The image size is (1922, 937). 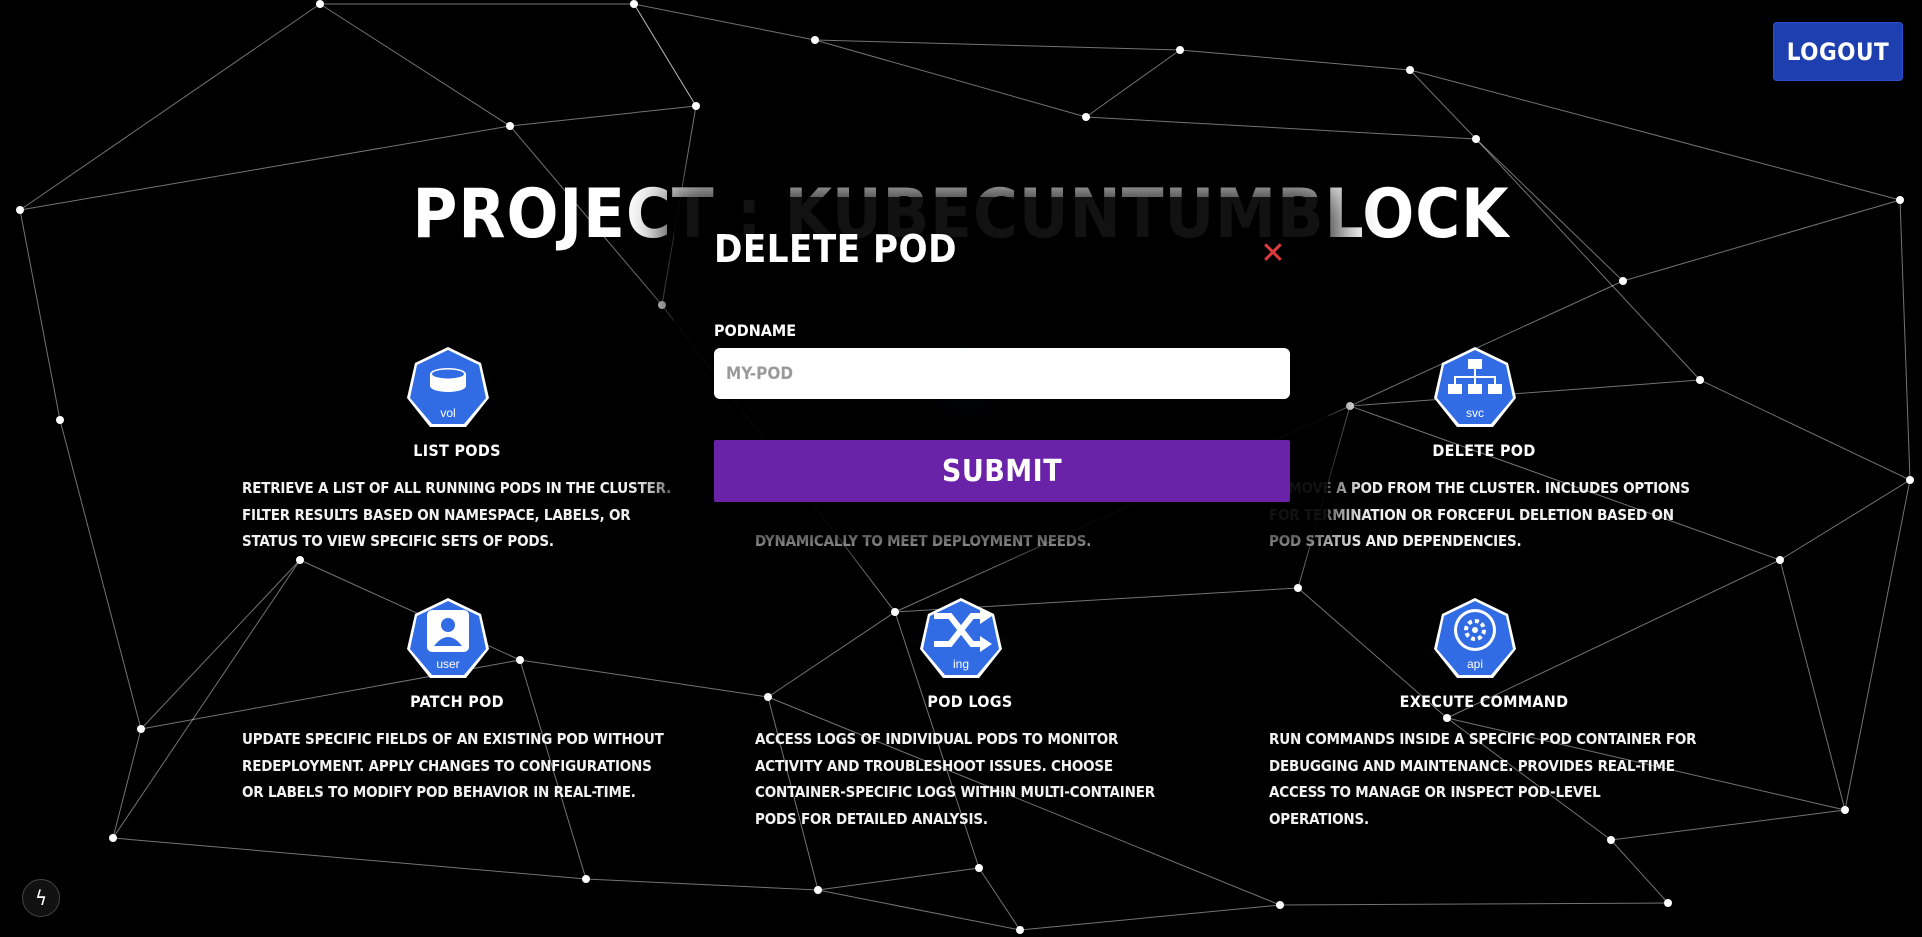 What do you see at coordinates (1475, 639) in the screenshot?
I see `api-icon: api` at bounding box center [1475, 639].